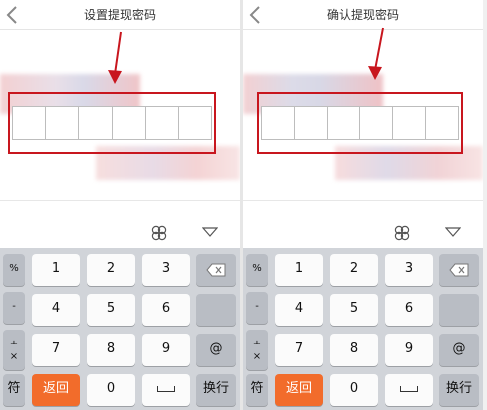 The height and width of the screenshot is (410, 487). I want to click on key-label: -, so click(14, 306).